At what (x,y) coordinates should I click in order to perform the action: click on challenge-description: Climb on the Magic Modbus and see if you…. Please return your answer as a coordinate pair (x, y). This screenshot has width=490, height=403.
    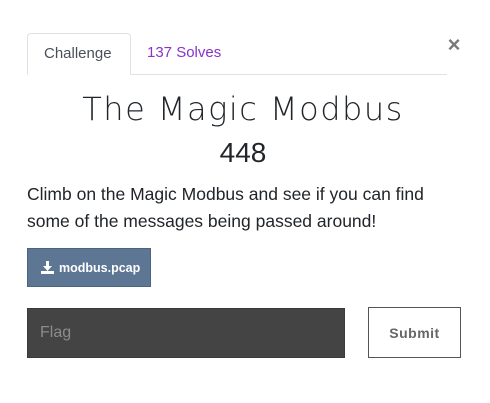
    Looking at the image, I should click on (225, 207).